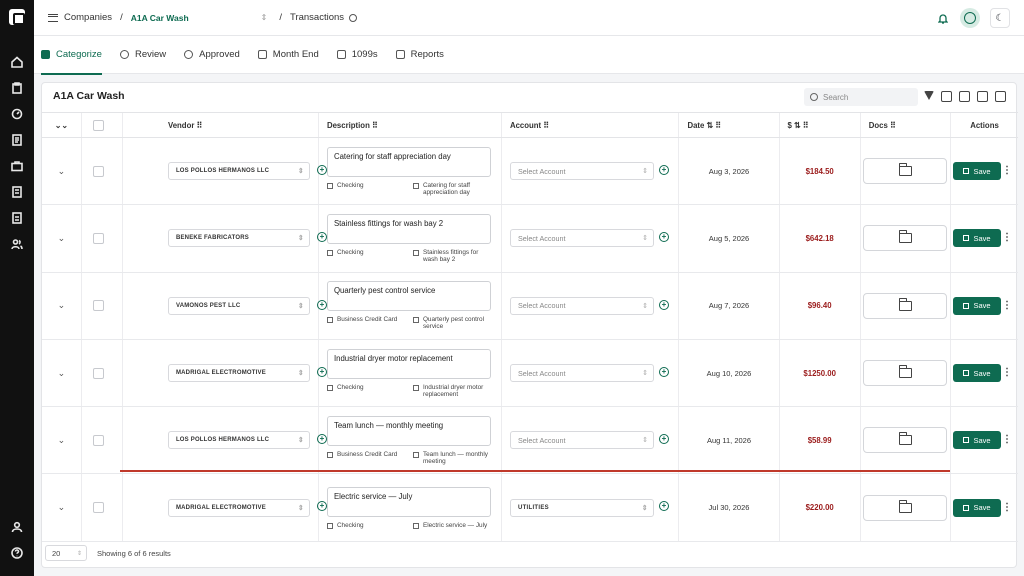 This screenshot has height=576, width=1024. Describe the element at coordinates (1000, 18) in the screenshot. I see `moon-icon: ☾` at that location.